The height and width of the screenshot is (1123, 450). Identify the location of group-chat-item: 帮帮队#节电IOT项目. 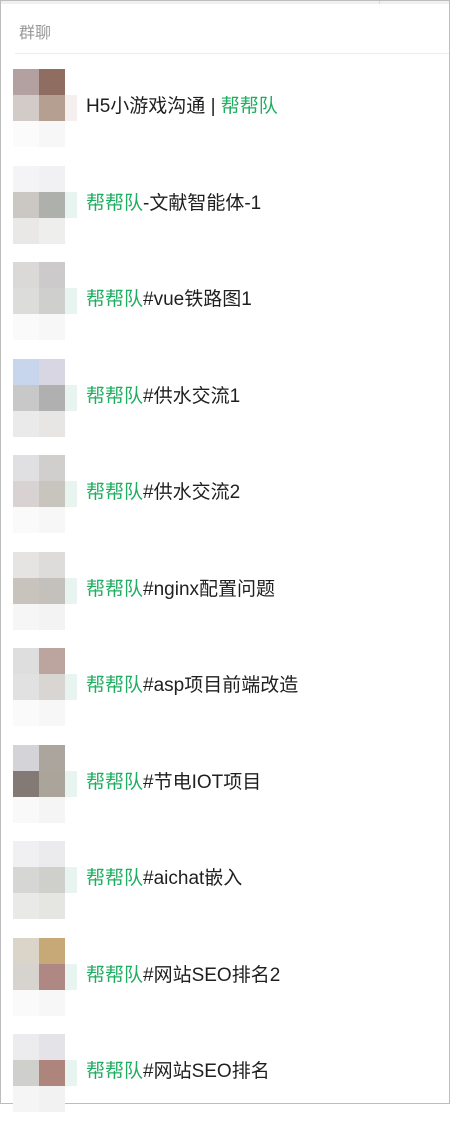
(225, 785).